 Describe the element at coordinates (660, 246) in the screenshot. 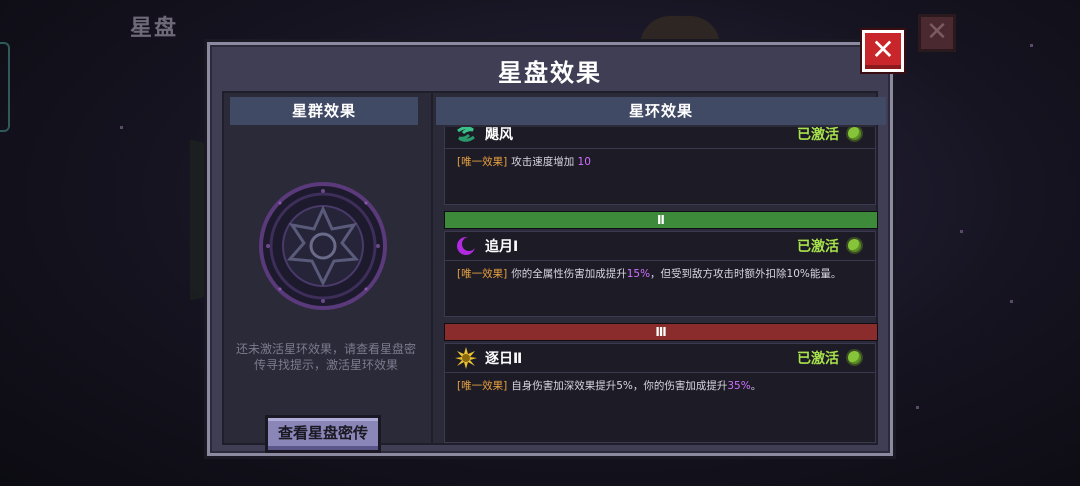

I see `effect-header: 追月Ⅰ 已激活` at that location.